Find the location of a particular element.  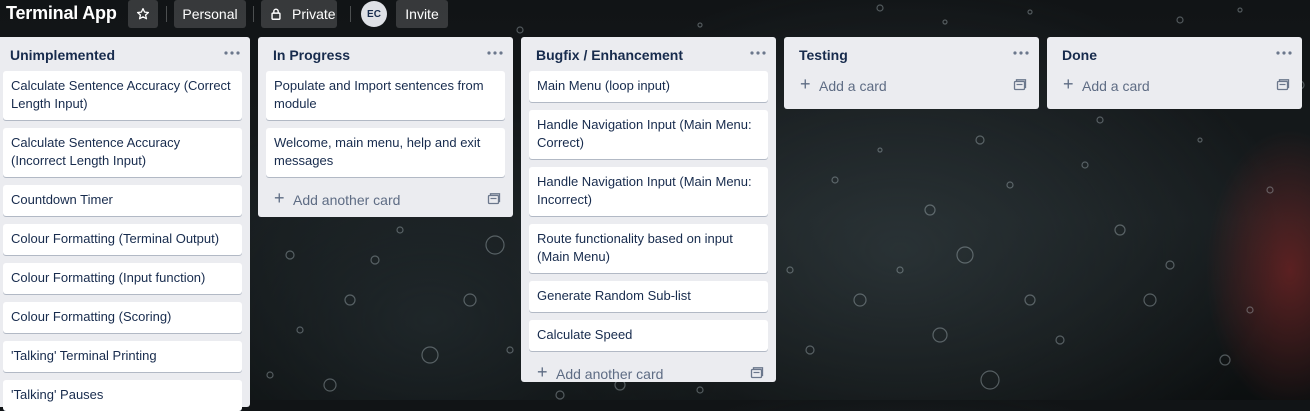

star-board-button is located at coordinates (143, 14).